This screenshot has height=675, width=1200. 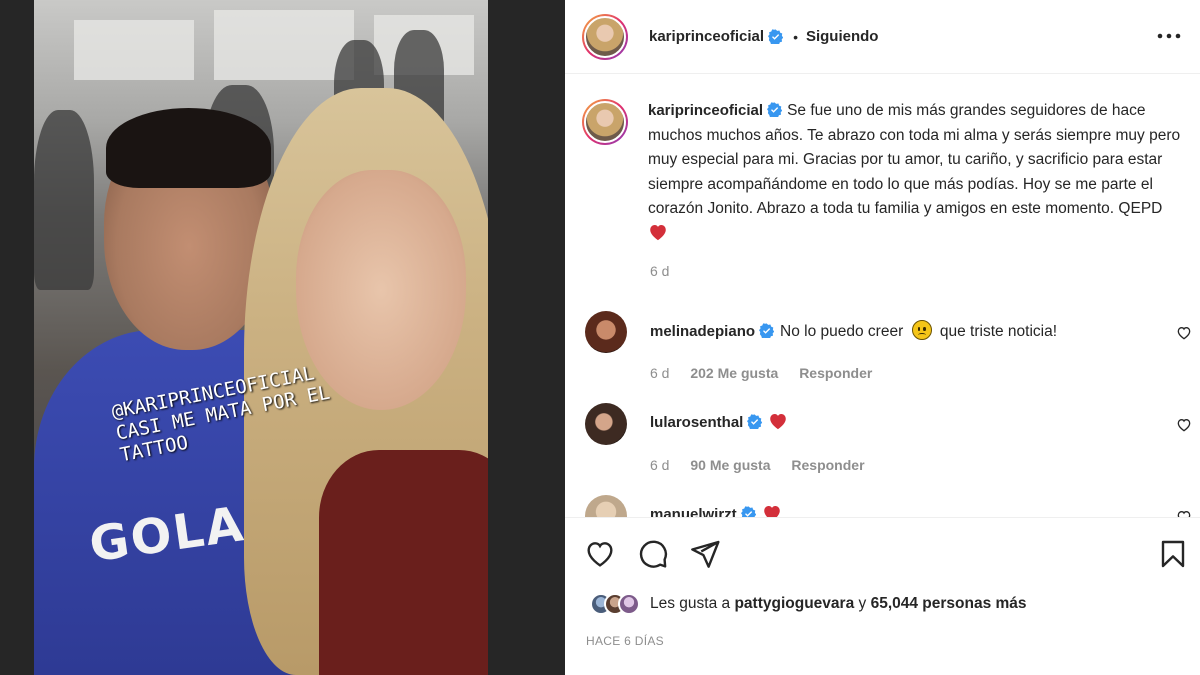 I want to click on heart-icon, so click(x=600, y=554).